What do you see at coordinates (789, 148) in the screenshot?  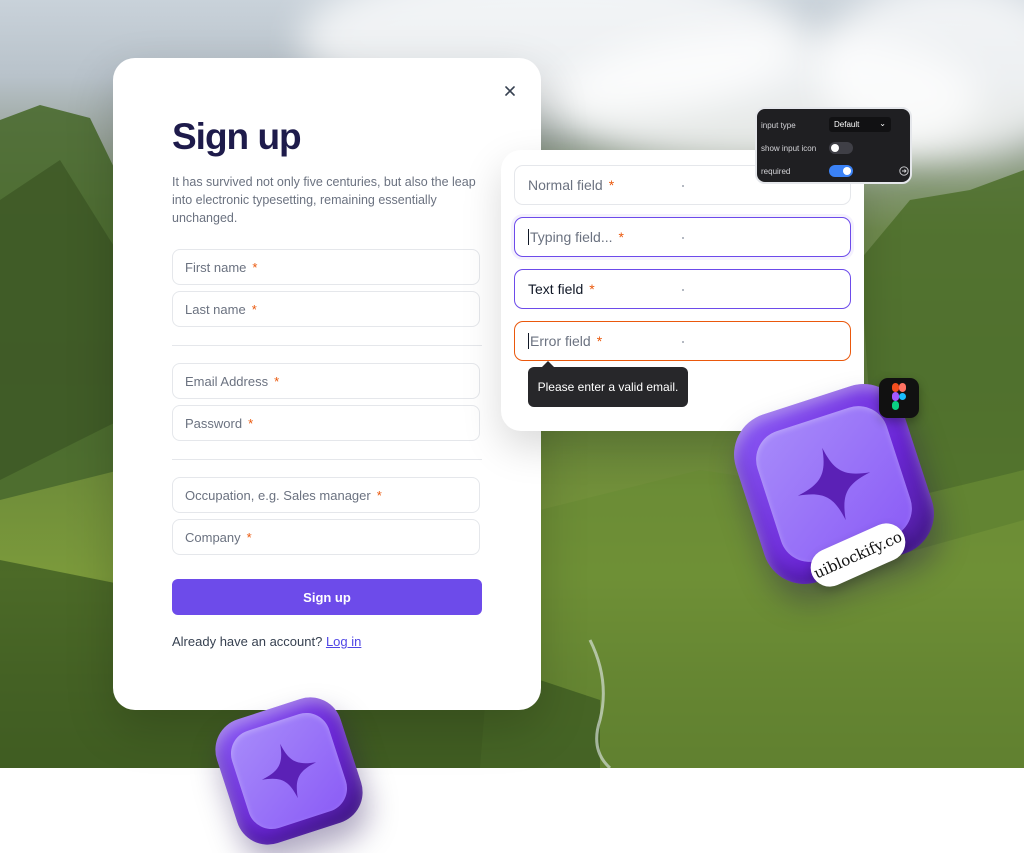 I see `show-input-icon-label: show input icon` at bounding box center [789, 148].